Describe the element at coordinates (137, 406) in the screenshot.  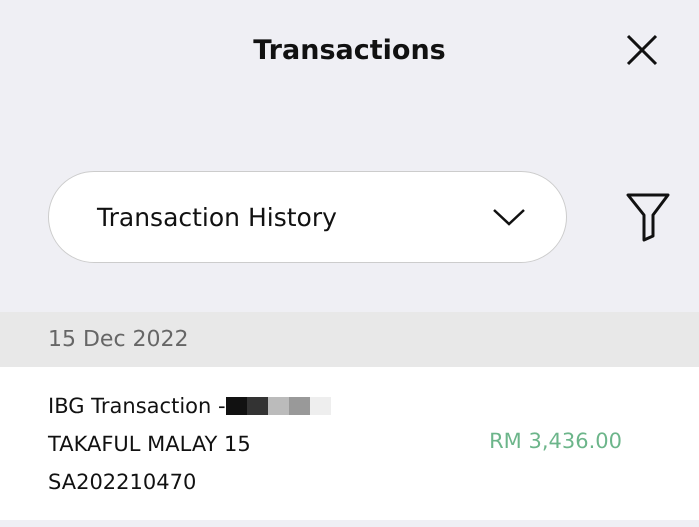
I see `transaction-description: IBG Transaction -` at that location.